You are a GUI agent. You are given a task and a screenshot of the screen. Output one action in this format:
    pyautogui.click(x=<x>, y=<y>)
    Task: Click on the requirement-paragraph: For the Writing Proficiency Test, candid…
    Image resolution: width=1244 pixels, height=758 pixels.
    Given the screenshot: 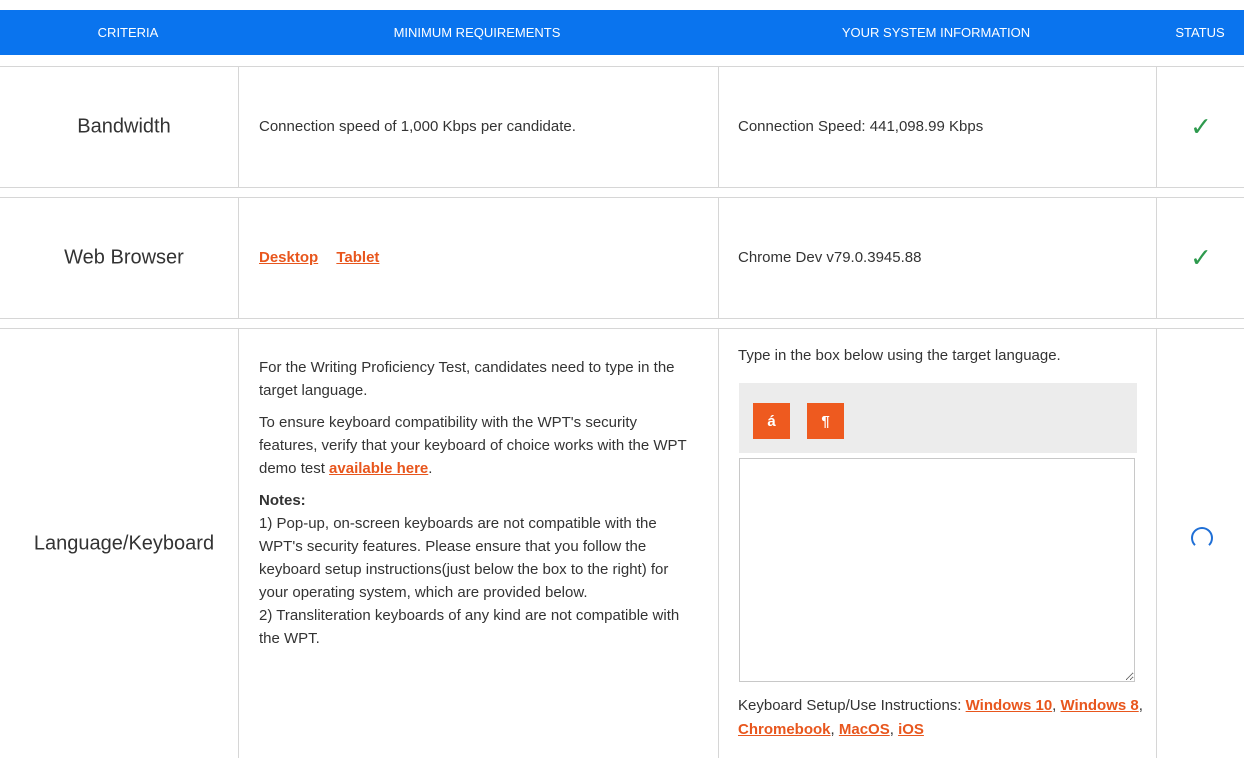 What is the action you would take?
    pyautogui.click(x=467, y=379)
    